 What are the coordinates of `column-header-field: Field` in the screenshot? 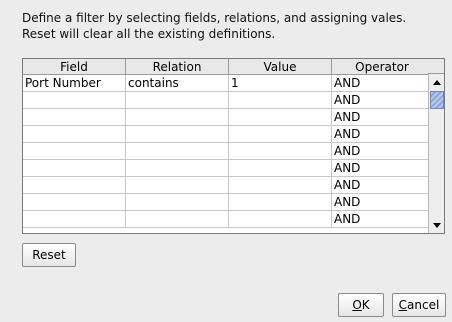 It's located at (74, 67).